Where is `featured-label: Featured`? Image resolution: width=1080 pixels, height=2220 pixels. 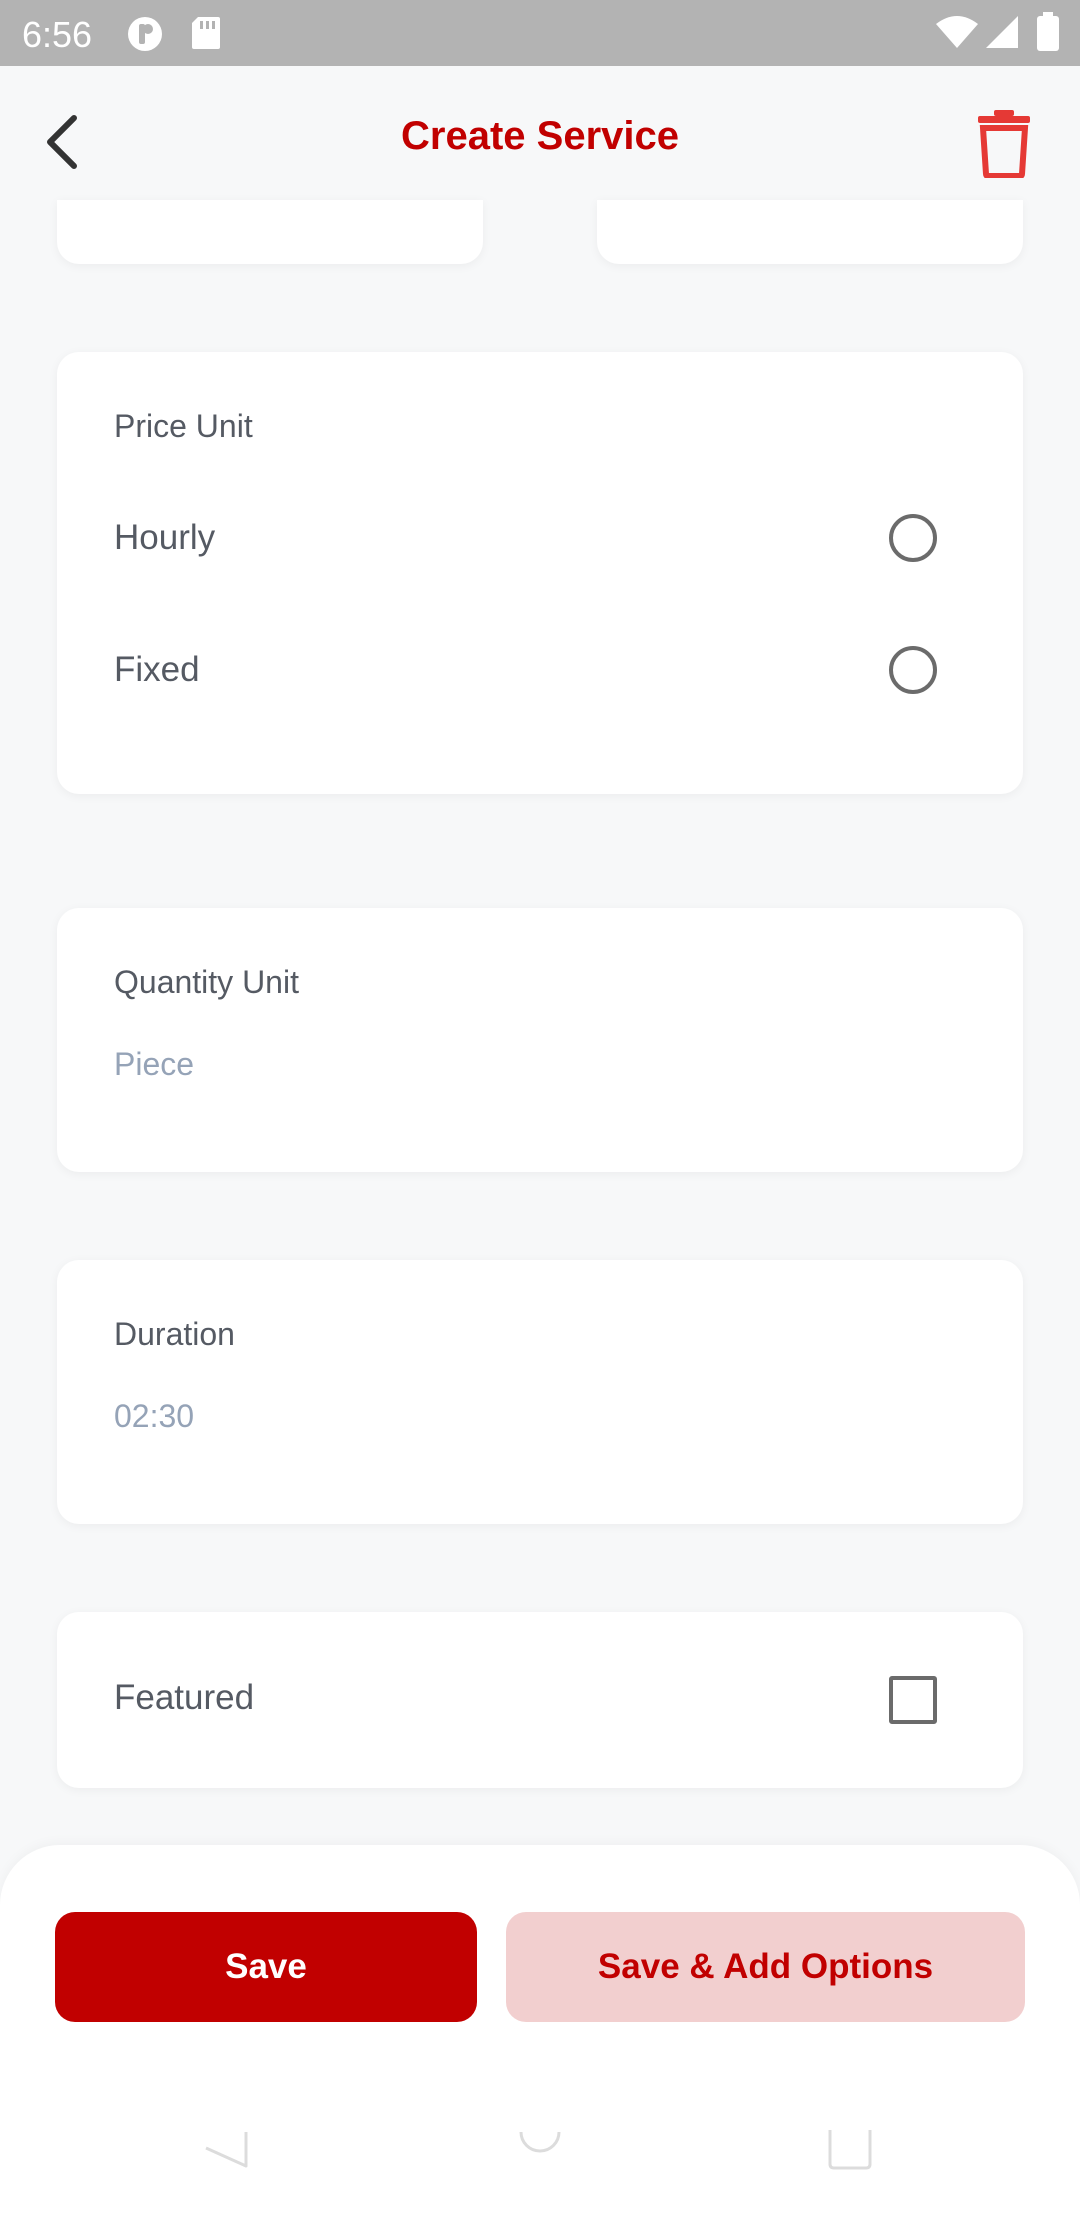
featured-label: Featured is located at coordinates (184, 1697).